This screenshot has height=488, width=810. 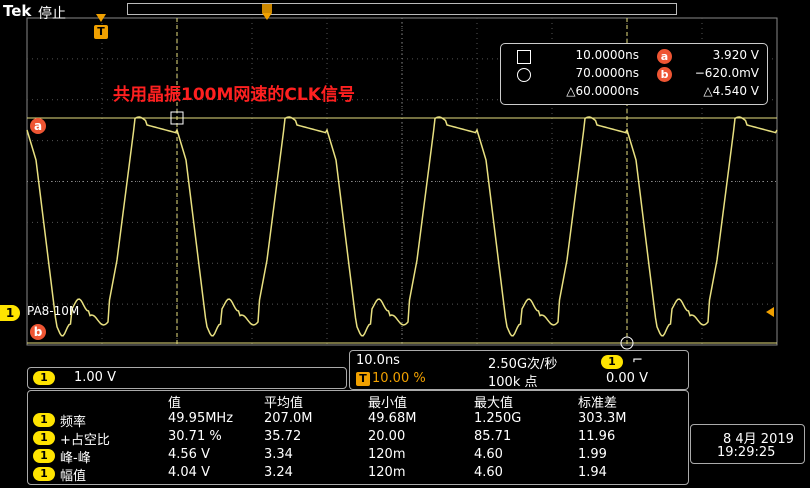 I want to click on cursor-b-marker: b, so click(x=38, y=332).